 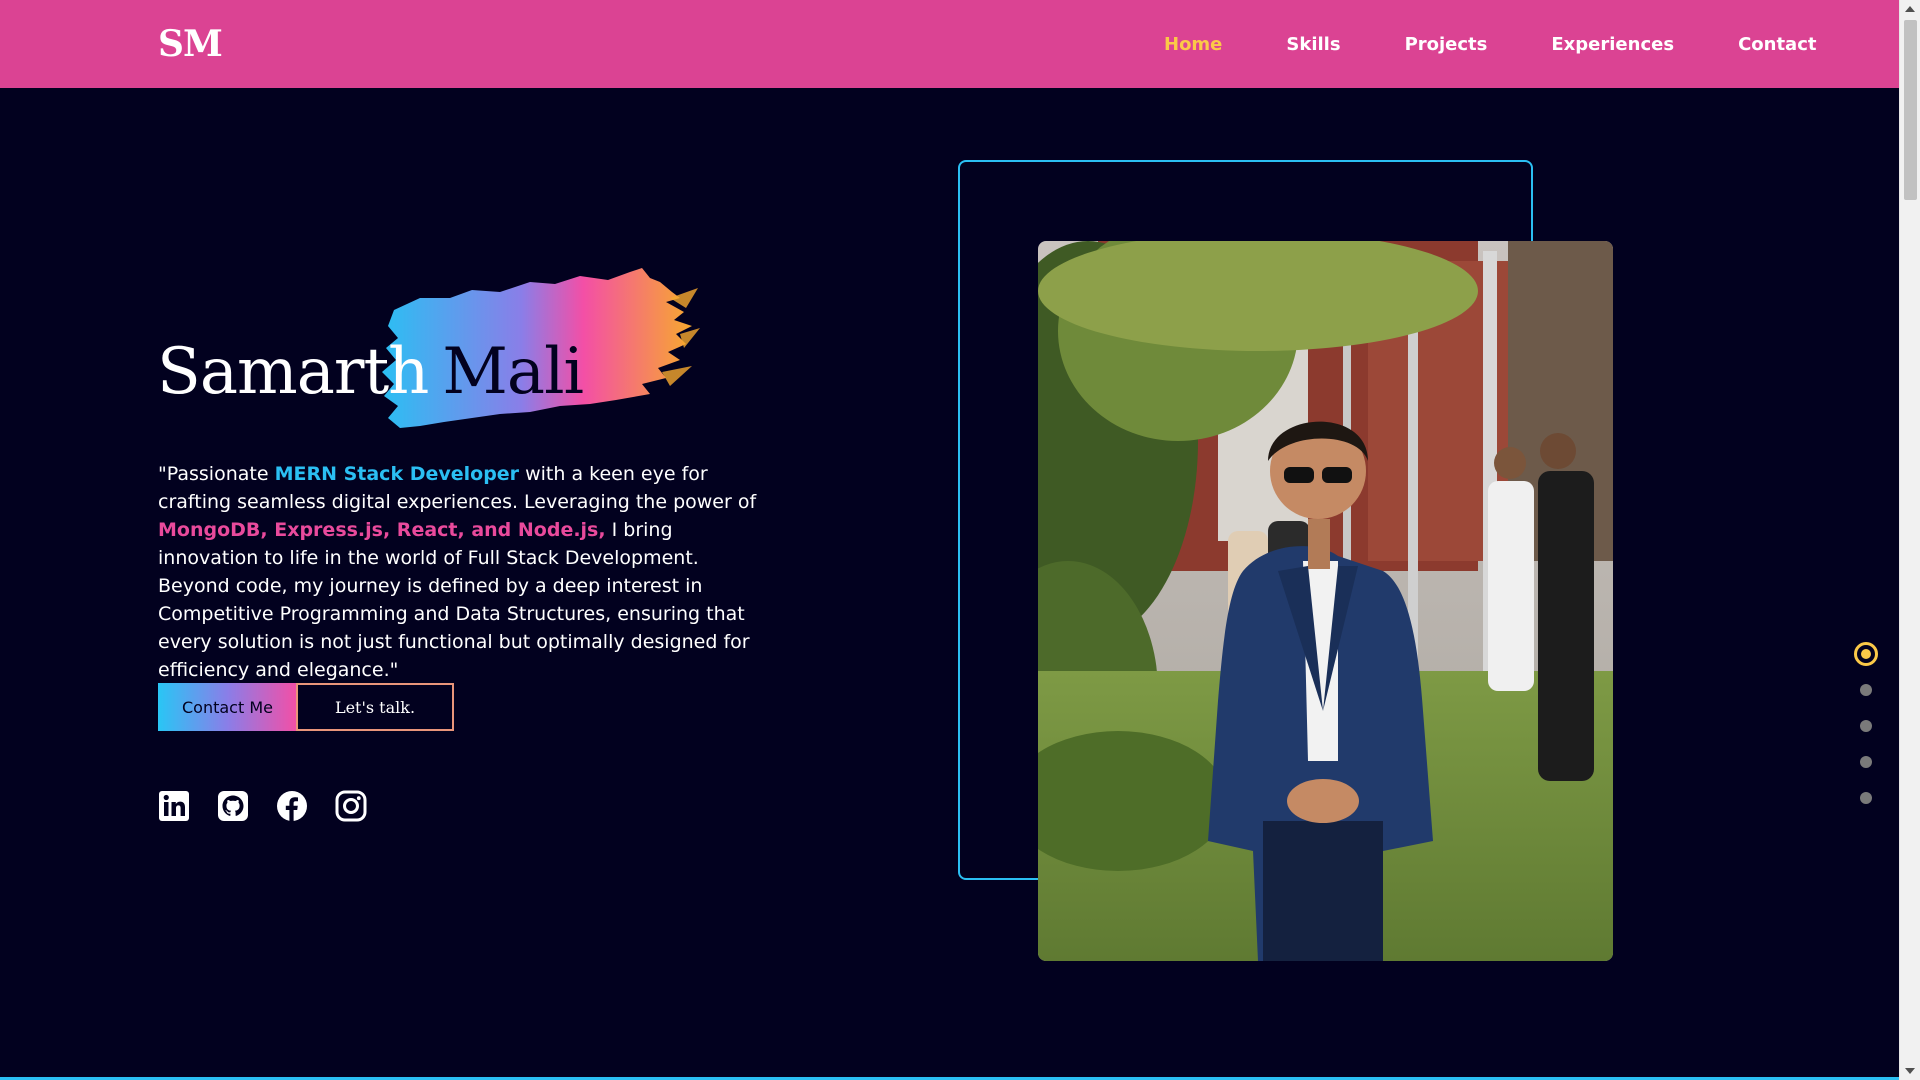 I want to click on nav-links: Home Skills Projects Experiences Contact, so click(x=1458, y=44).